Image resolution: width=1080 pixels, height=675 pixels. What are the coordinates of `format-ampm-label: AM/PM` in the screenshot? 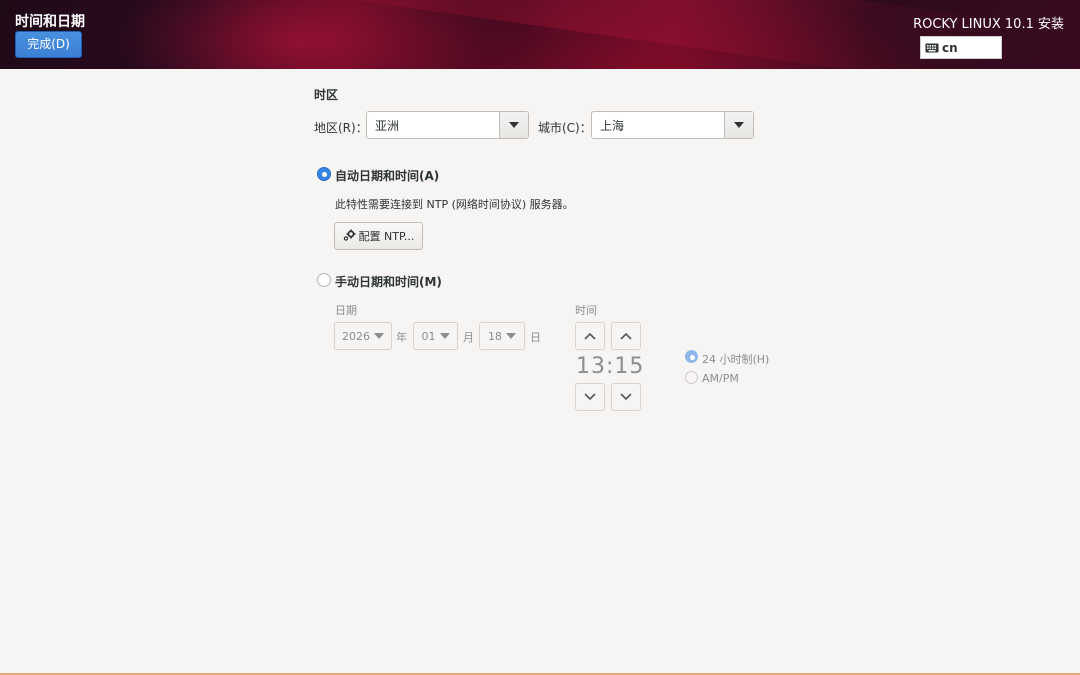 It's located at (720, 378).